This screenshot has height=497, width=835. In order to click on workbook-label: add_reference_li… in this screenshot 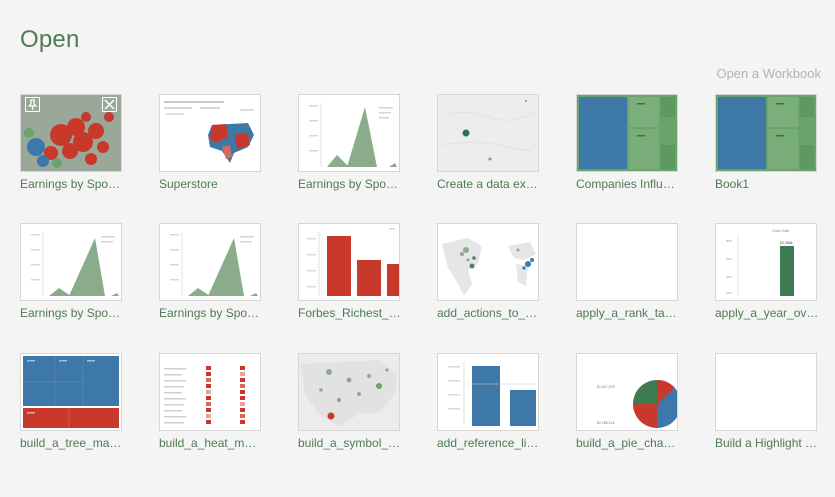, I will do `click(488, 443)`.